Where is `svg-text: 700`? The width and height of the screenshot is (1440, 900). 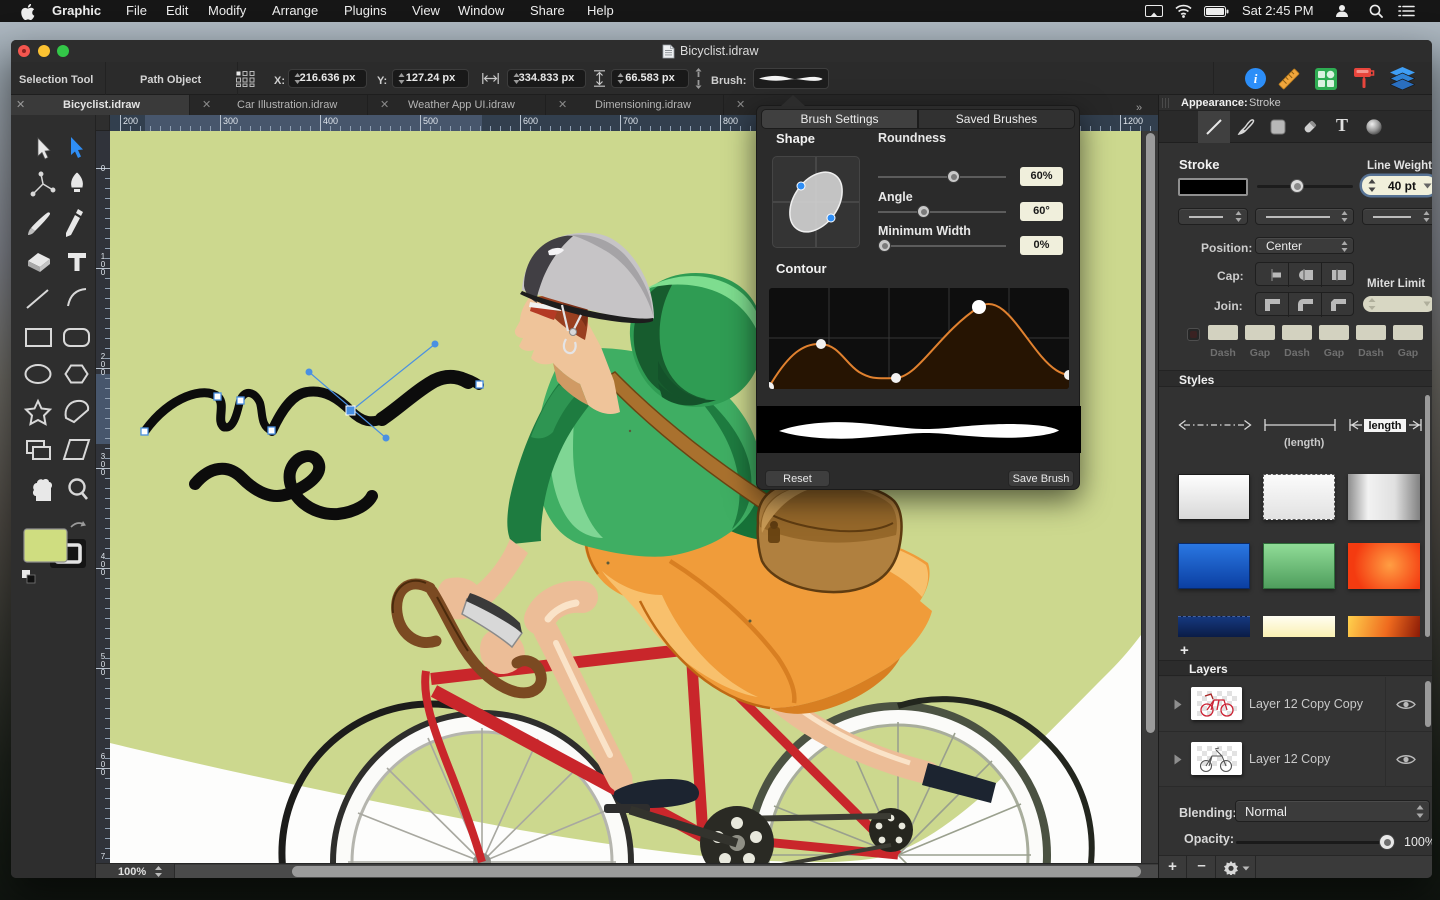 svg-text: 700 is located at coordinates (630, 121).